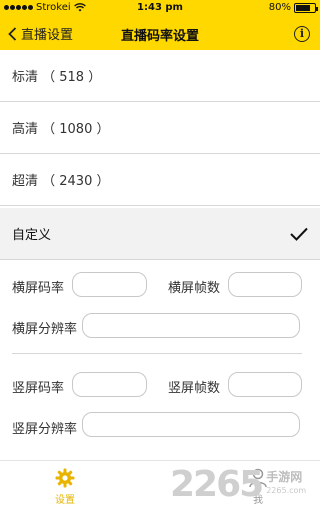  Describe the element at coordinates (194, 388) in the screenshot. I see `portrait-fps-label: 竖屏帧数` at that location.